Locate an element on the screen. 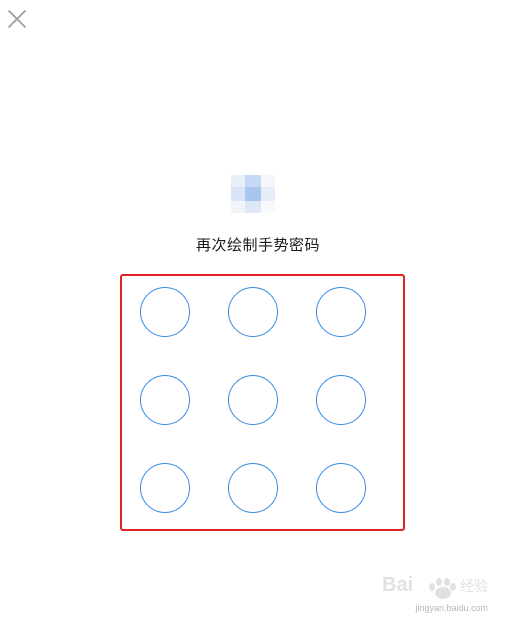  close-icon is located at coordinates (17, 19).